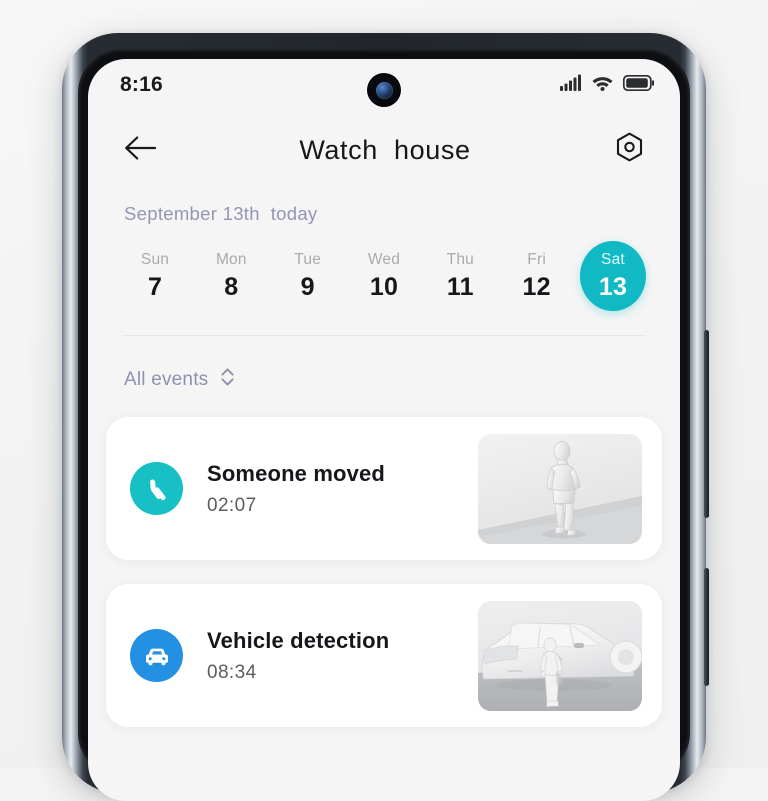  I want to click on wifi-icon, so click(602, 85).